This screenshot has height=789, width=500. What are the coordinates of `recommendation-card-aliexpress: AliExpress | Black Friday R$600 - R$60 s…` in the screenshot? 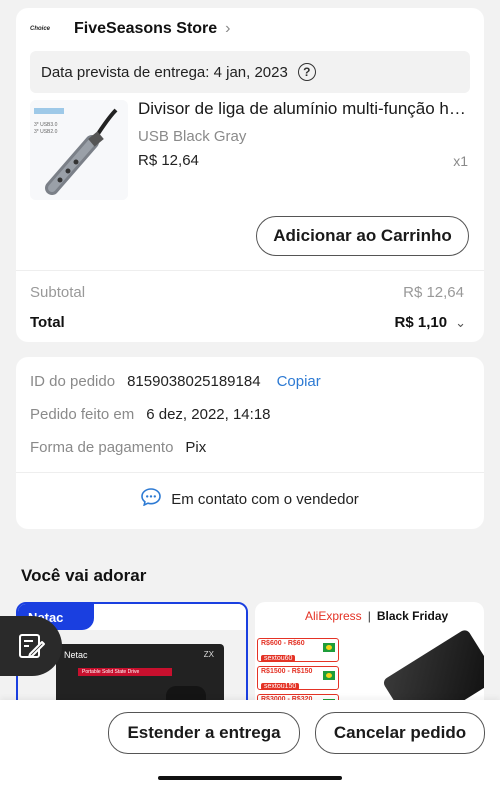 It's located at (369, 657).